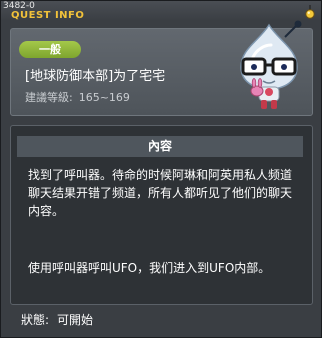 The image size is (322, 338). What do you see at coordinates (49, 97) in the screenshot?
I see `level-label: 建議等級:` at bounding box center [49, 97].